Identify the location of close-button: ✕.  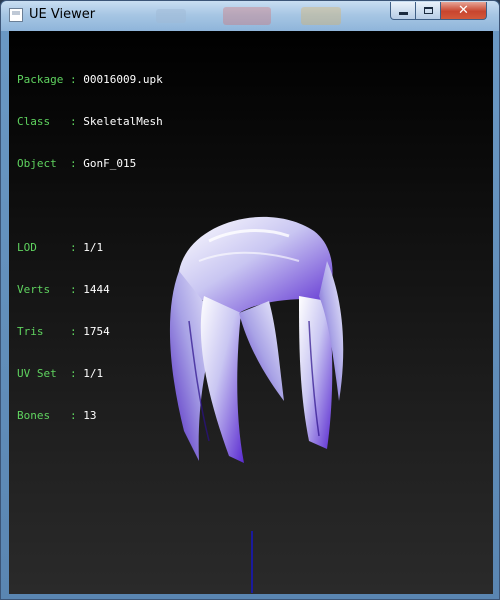
(464, 11).